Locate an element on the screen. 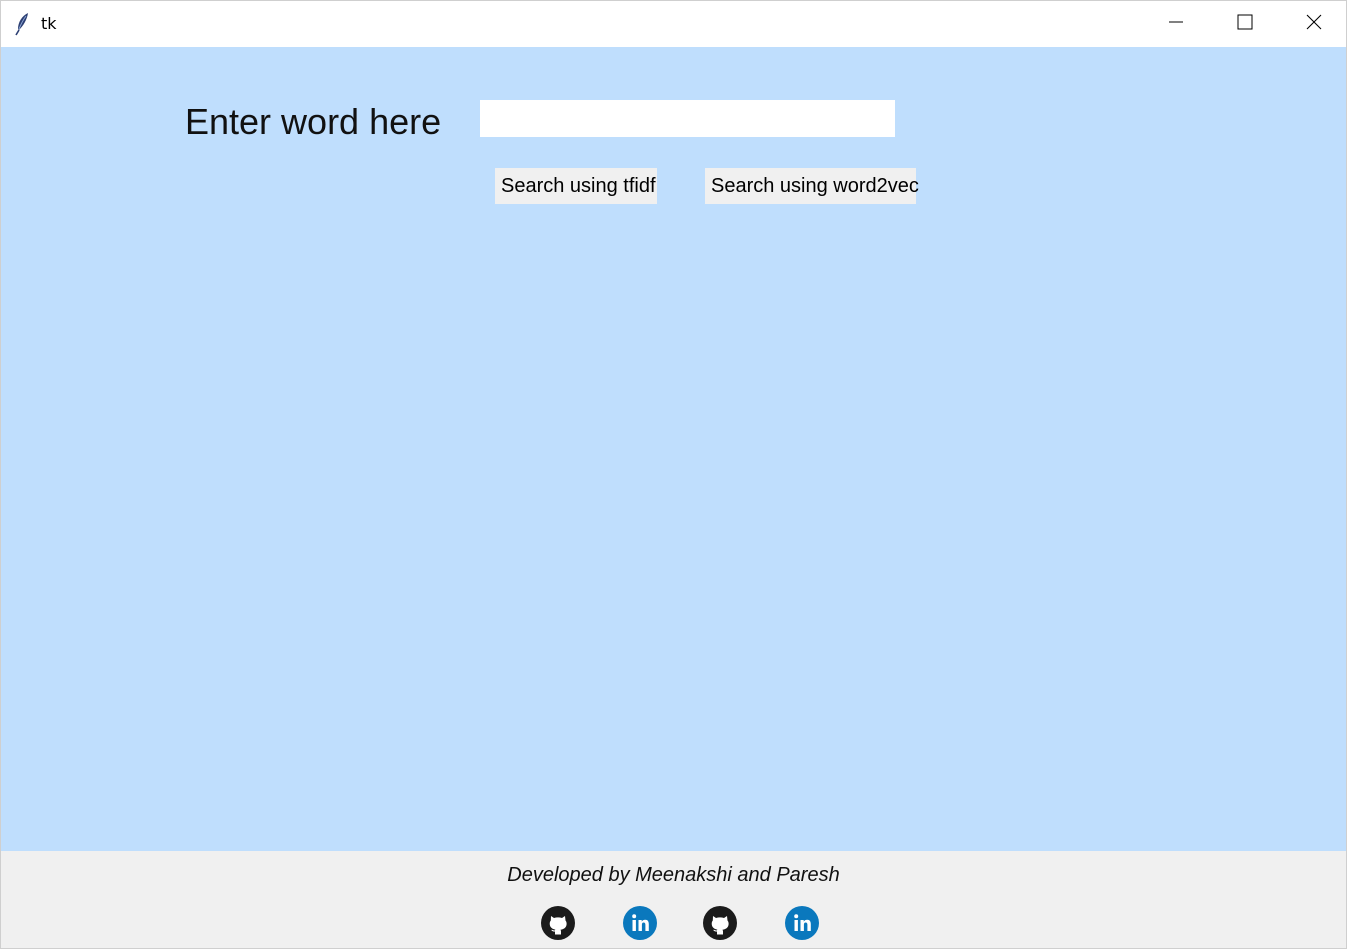 The height and width of the screenshot is (949, 1347). search-word2vec-button: Search using word2vec is located at coordinates (812, 186).